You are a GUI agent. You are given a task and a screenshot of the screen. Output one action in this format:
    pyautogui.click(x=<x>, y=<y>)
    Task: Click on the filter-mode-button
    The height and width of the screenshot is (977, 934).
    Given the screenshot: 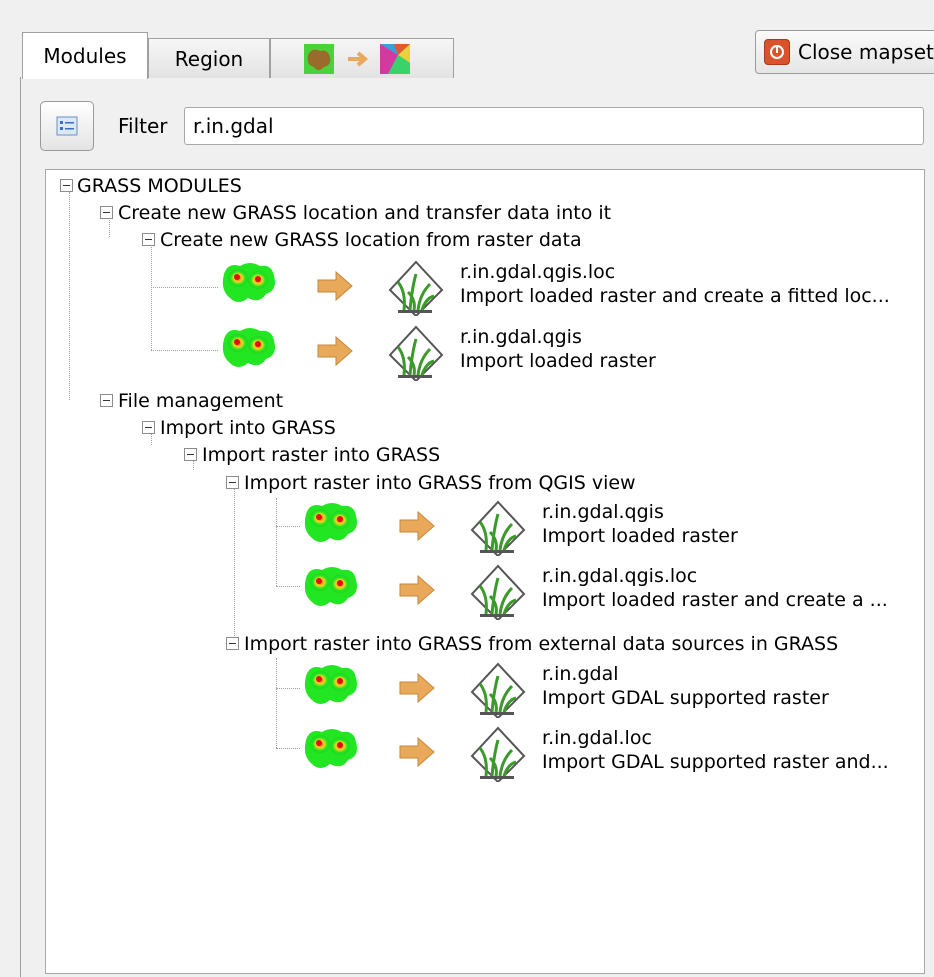 What is the action you would take?
    pyautogui.click(x=67, y=126)
    